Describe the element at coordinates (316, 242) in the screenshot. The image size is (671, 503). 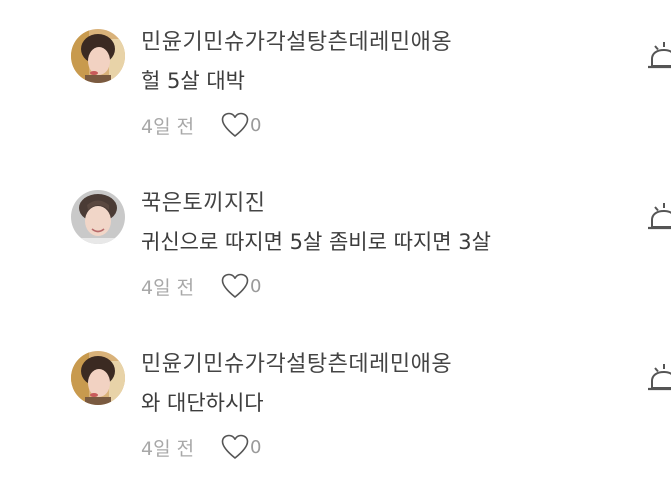
I see `comment-text: 귀신으로 따지면 5살 좀비로 따지면 3살` at that location.